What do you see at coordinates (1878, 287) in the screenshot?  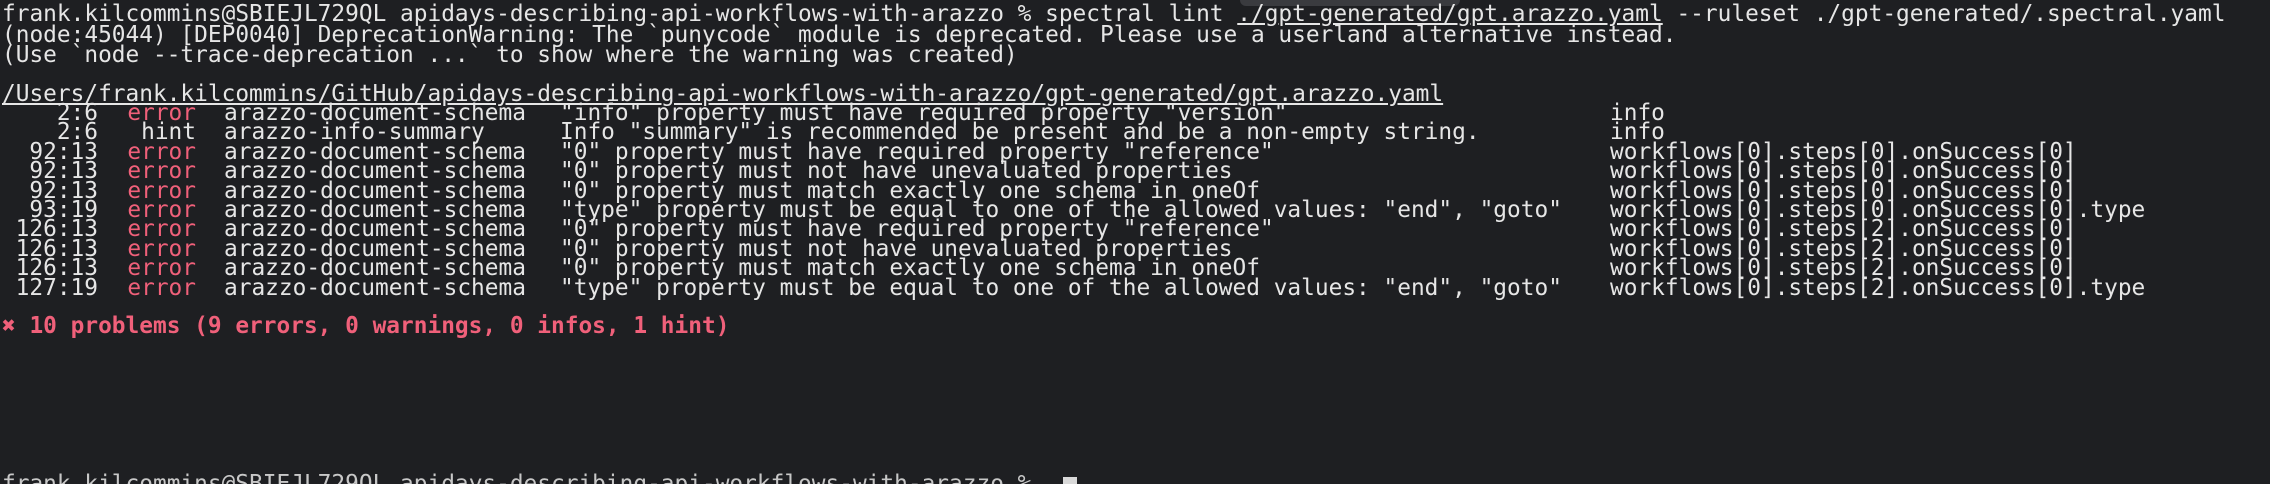 I see `result-json-path: workflows[0].steps[2].onSuccess[0].type` at bounding box center [1878, 287].